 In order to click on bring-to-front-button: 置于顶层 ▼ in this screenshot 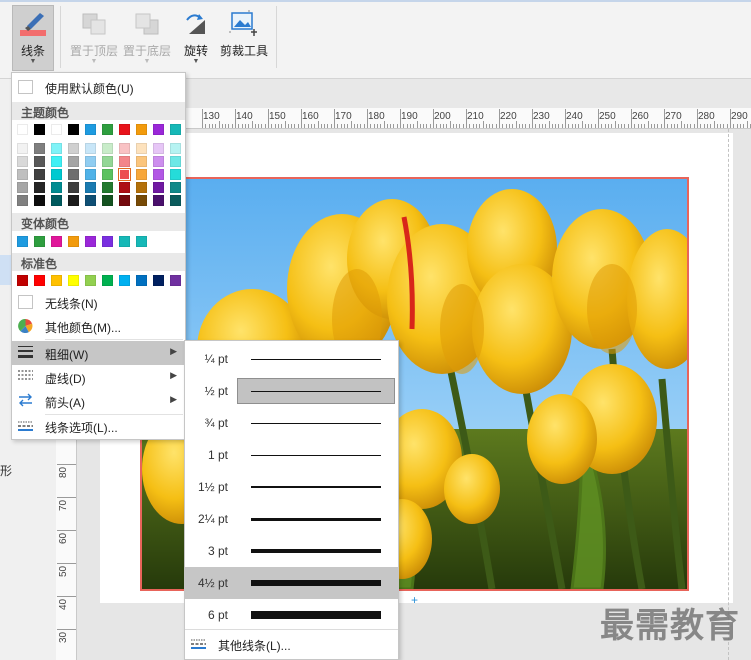, I will do `click(94, 38)`.